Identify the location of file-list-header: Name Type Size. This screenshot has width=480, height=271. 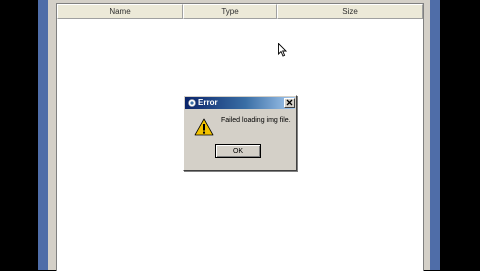
(240, 11).